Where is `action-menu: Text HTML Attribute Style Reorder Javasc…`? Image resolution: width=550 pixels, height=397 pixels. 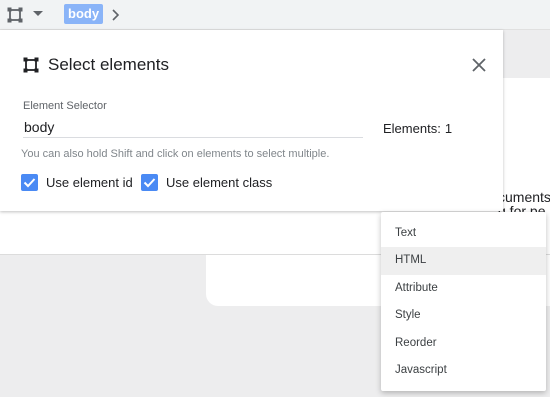
action-menu: Text HTML Attribute Style Reorder Javasc… is located at coordinates (463, 301).